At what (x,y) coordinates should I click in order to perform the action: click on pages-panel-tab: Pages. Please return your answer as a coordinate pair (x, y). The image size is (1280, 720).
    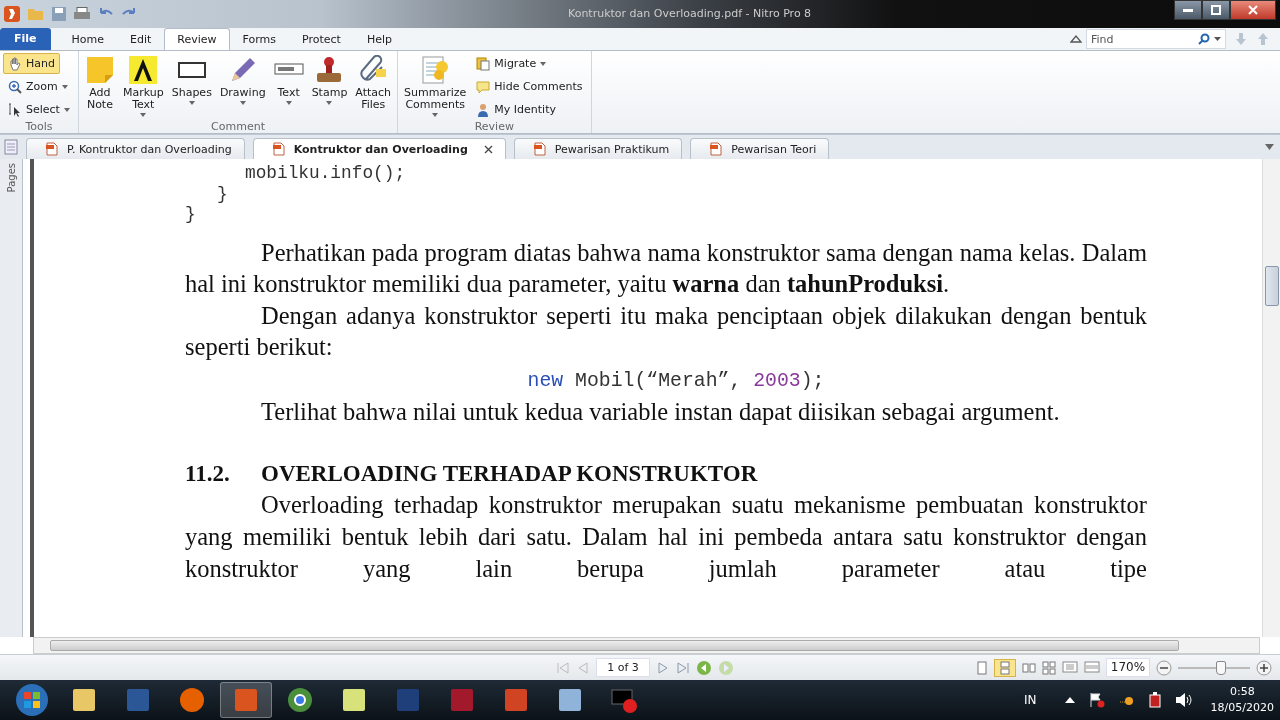
    Looking at the image, I should click on (11, 398).